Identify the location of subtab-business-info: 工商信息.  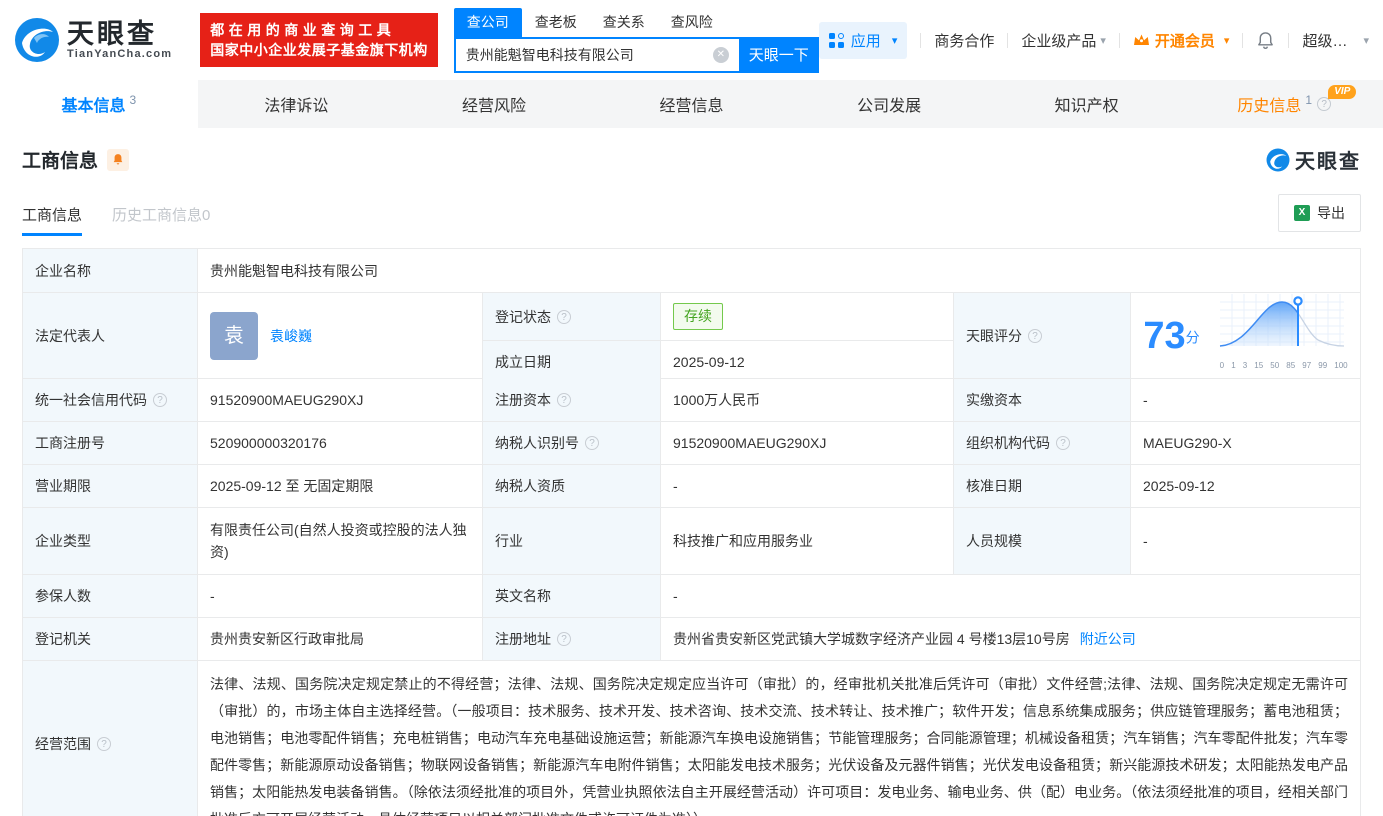
(52, 220).